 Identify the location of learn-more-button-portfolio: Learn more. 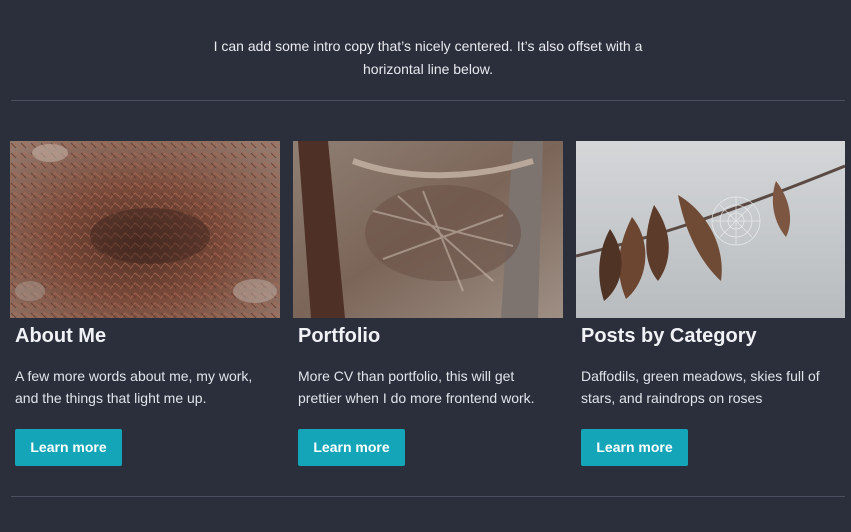
(351, 447).